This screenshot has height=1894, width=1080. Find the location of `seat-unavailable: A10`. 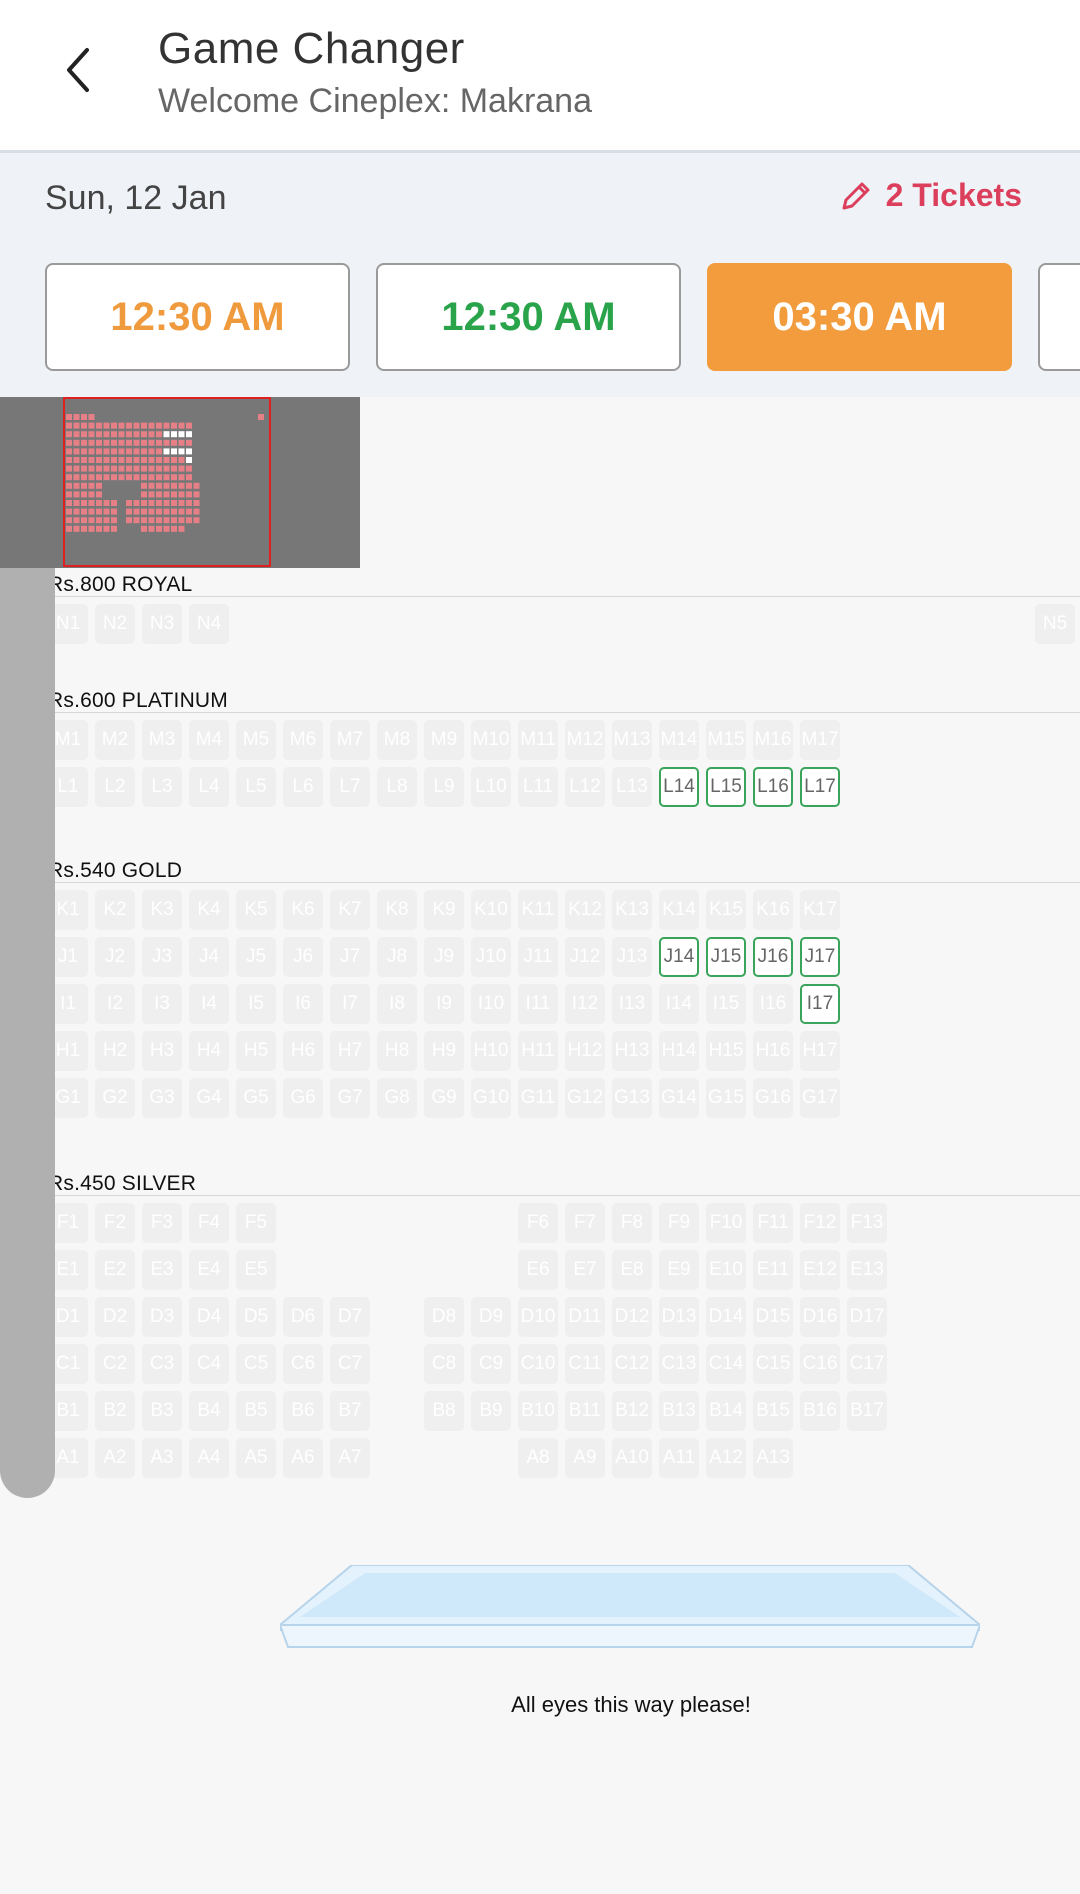

seat-unavailable: A10 is located at coordinates (632, 1458).